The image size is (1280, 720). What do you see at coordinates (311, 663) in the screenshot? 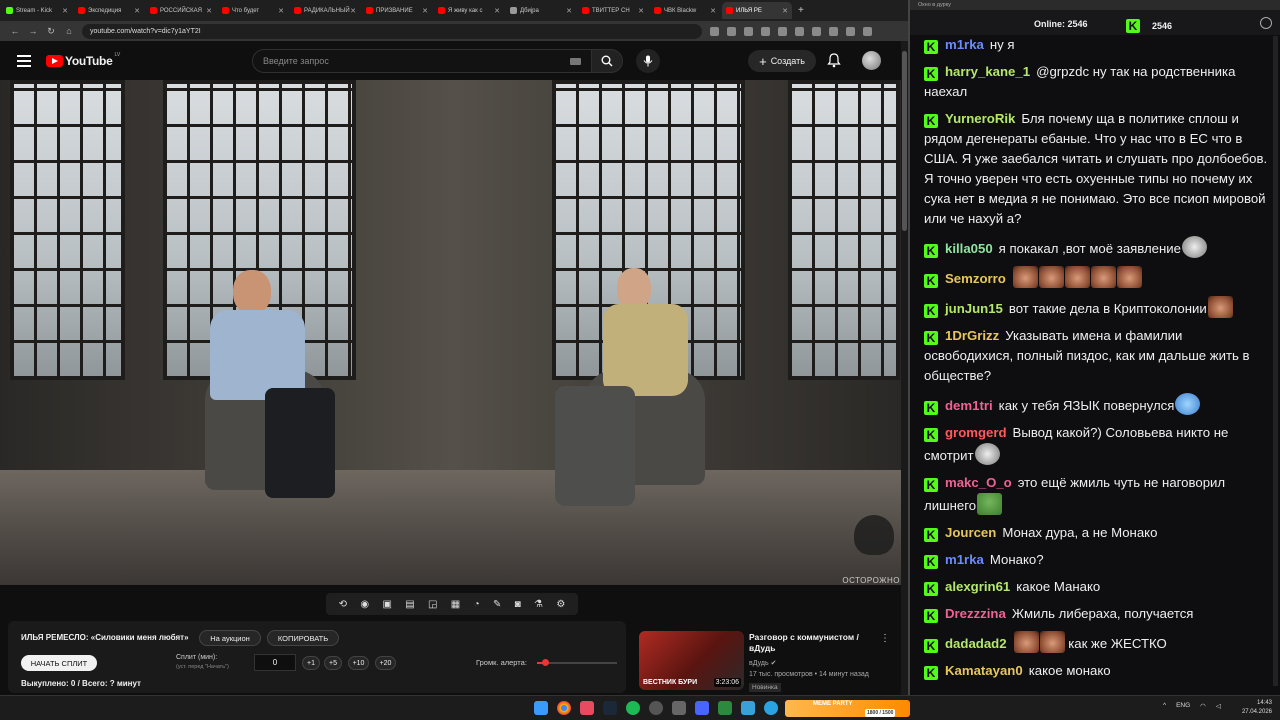
I see `add-1-button: +1` at bounding box center [311, 663].